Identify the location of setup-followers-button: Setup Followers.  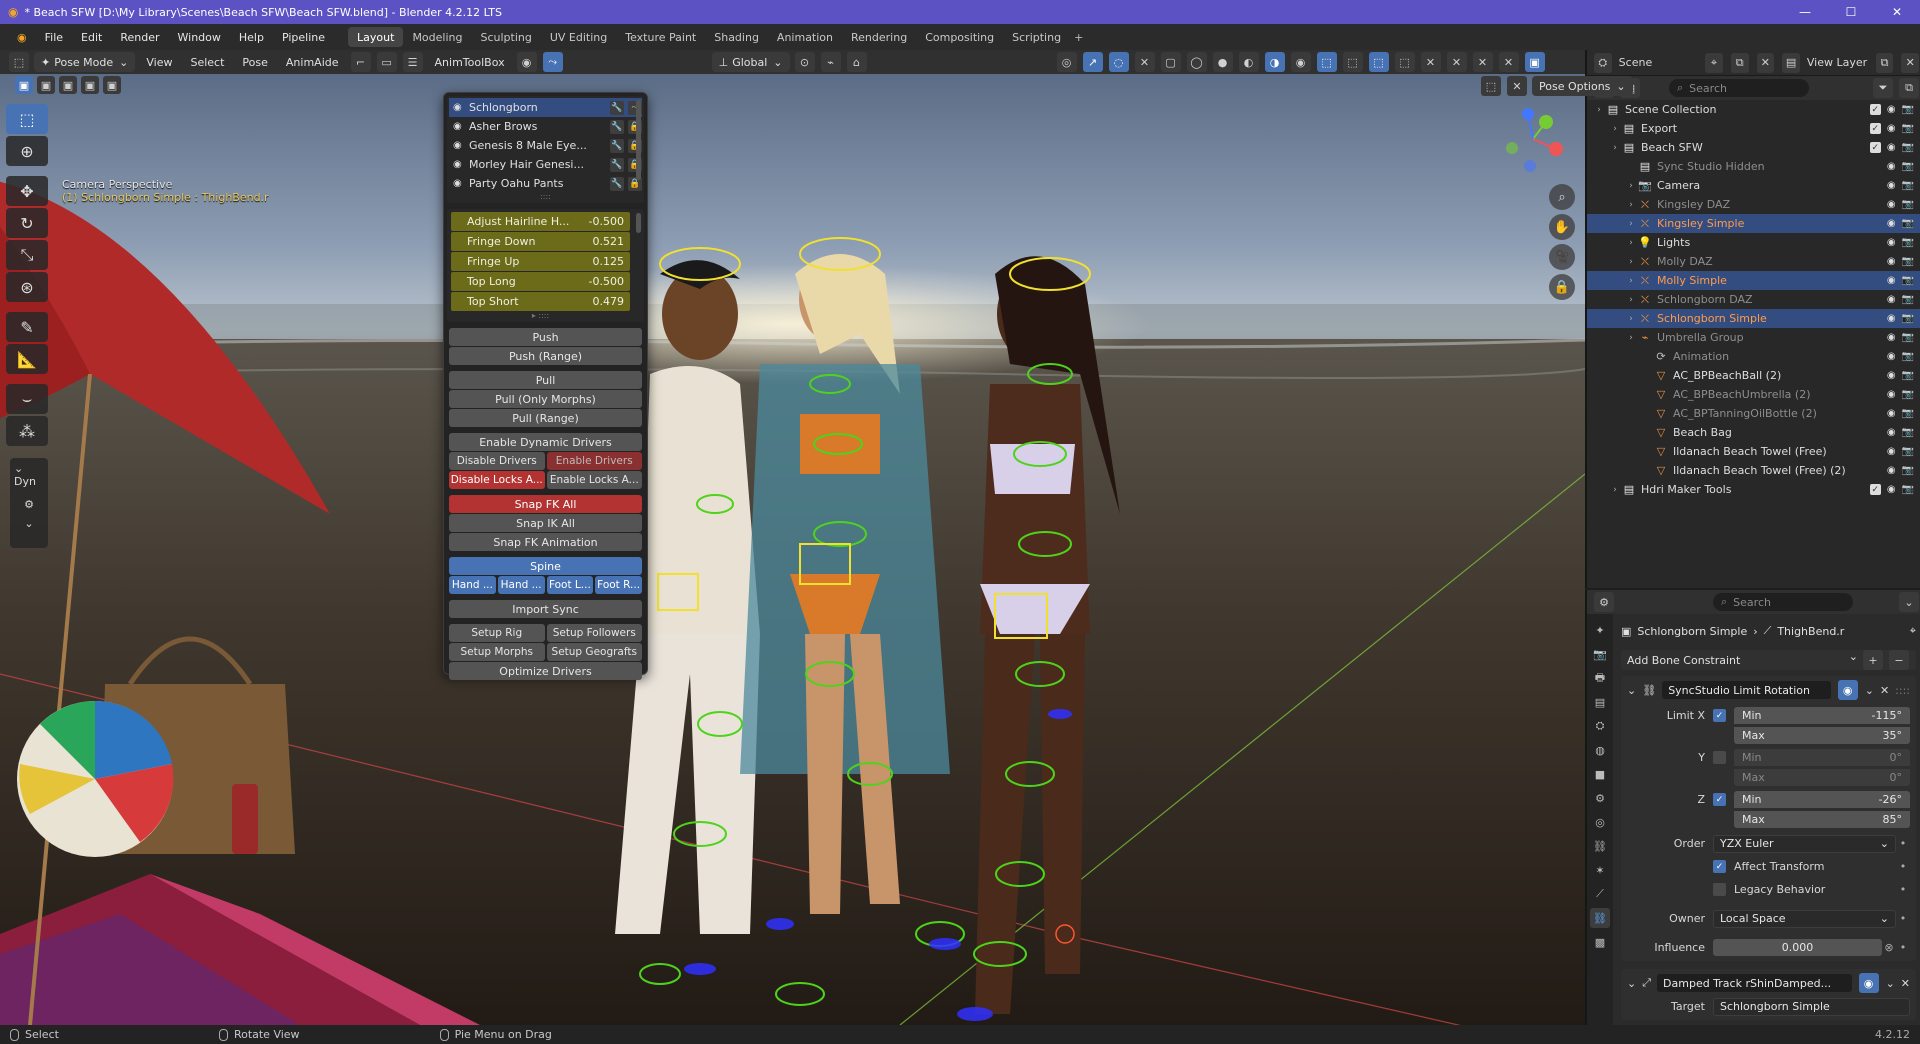
(594, 633).